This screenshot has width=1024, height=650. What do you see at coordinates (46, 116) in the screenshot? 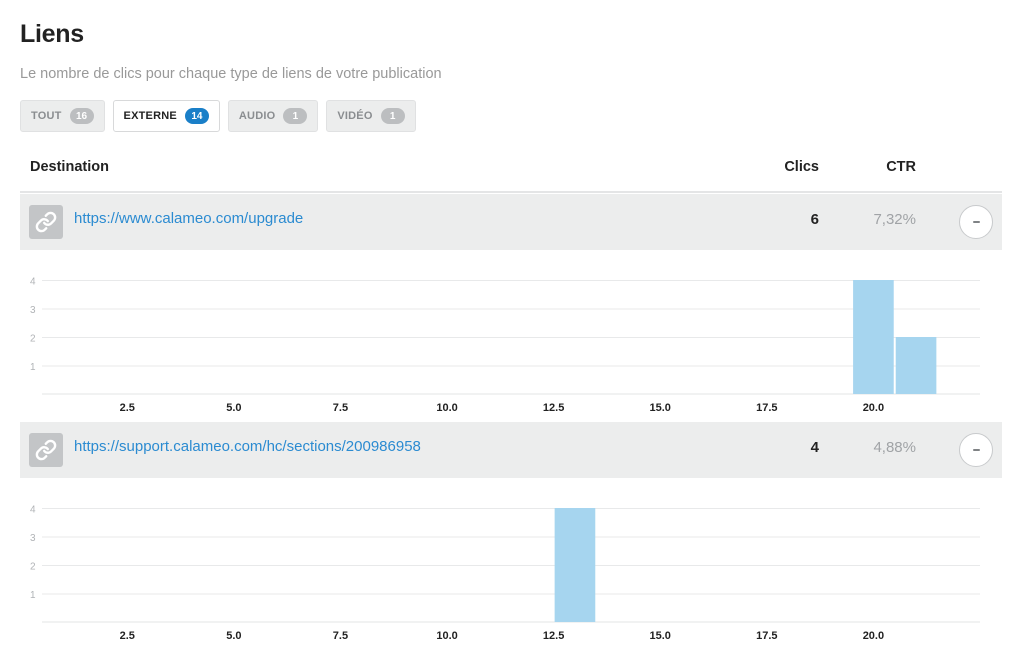
I see `filter-tab-label: TOUT` at bounding box center [46, 116].